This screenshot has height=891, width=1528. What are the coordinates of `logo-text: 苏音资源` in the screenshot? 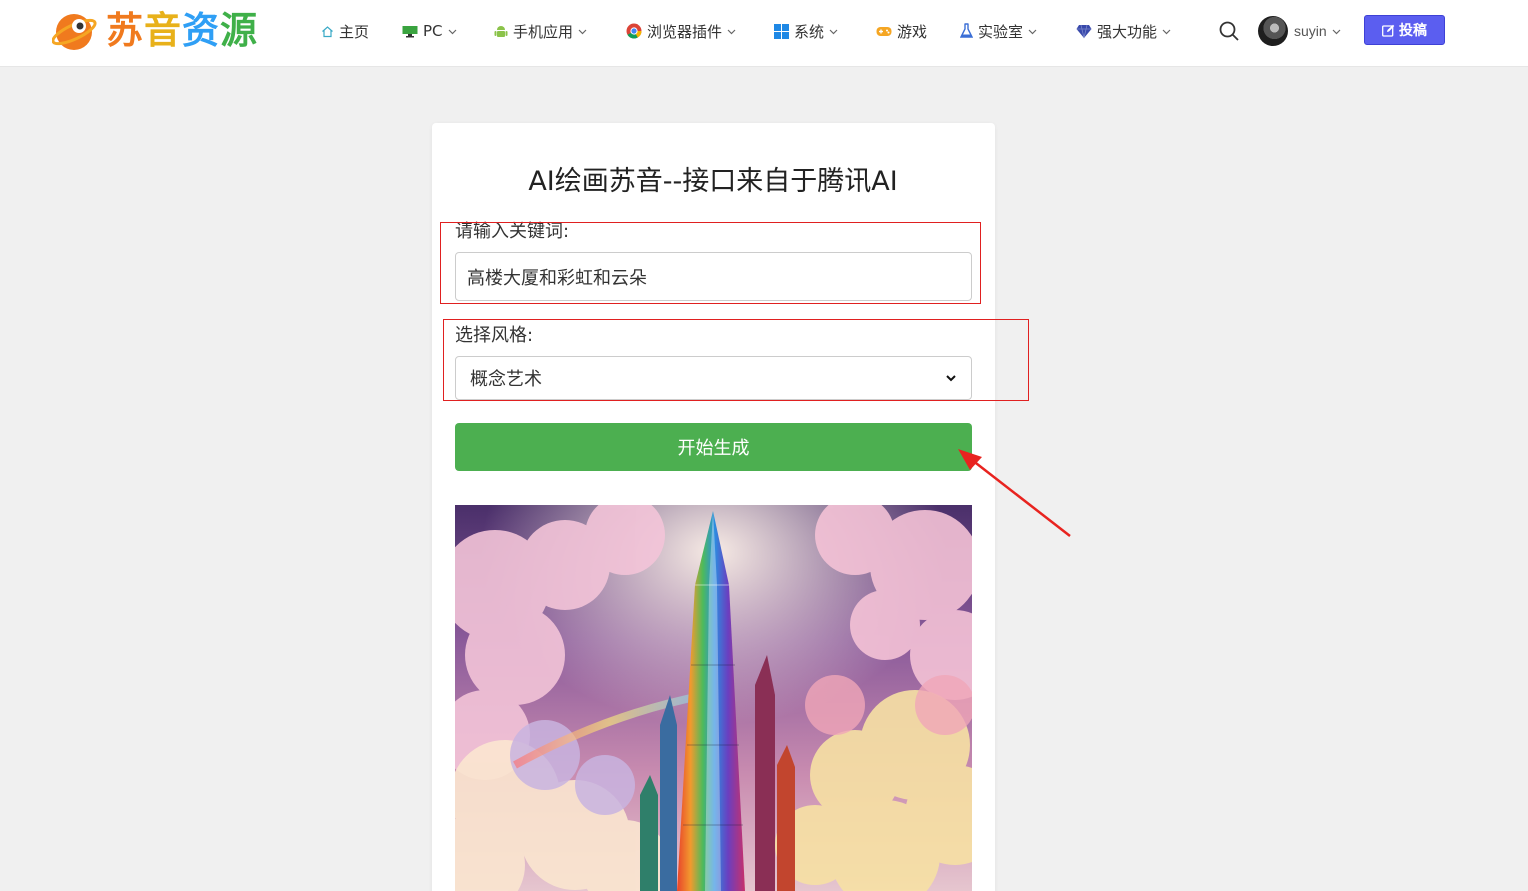 It's located at (182, 30).